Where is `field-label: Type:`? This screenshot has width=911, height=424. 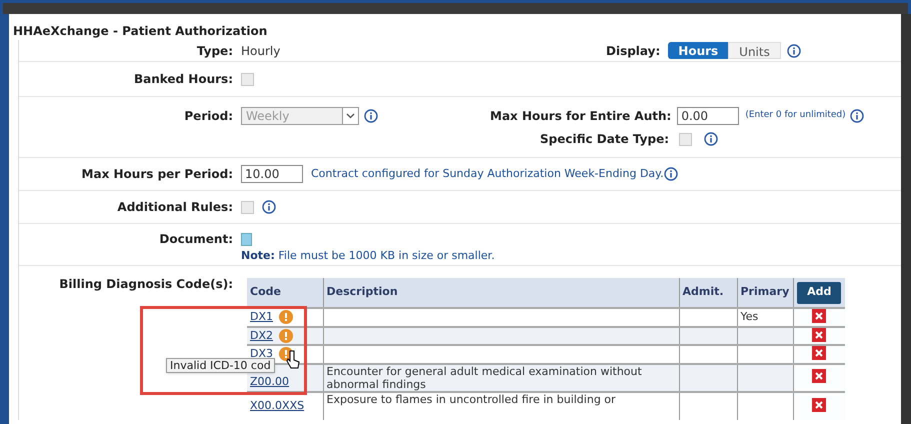 field-label: Type: is located at coordinates (215, 51).